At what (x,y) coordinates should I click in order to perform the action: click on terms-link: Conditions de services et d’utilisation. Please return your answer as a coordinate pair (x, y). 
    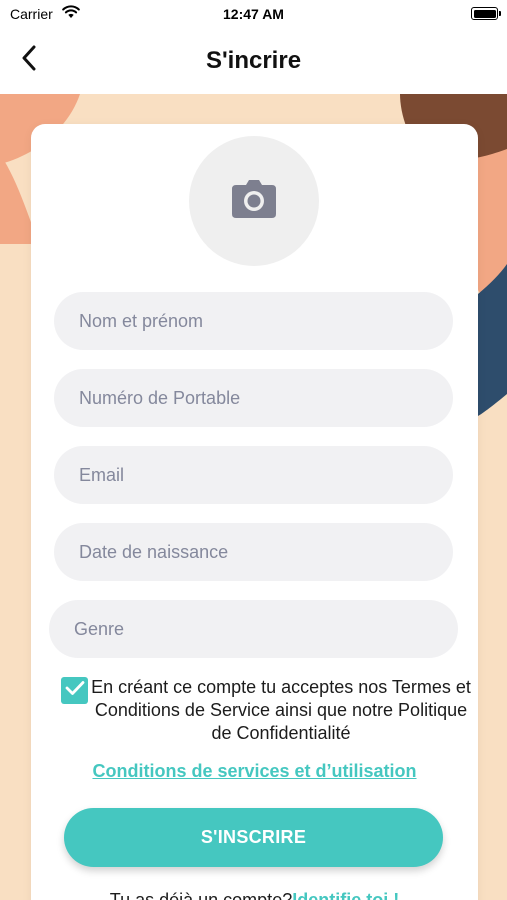
    Looking at the image, I should click on (254, 771).